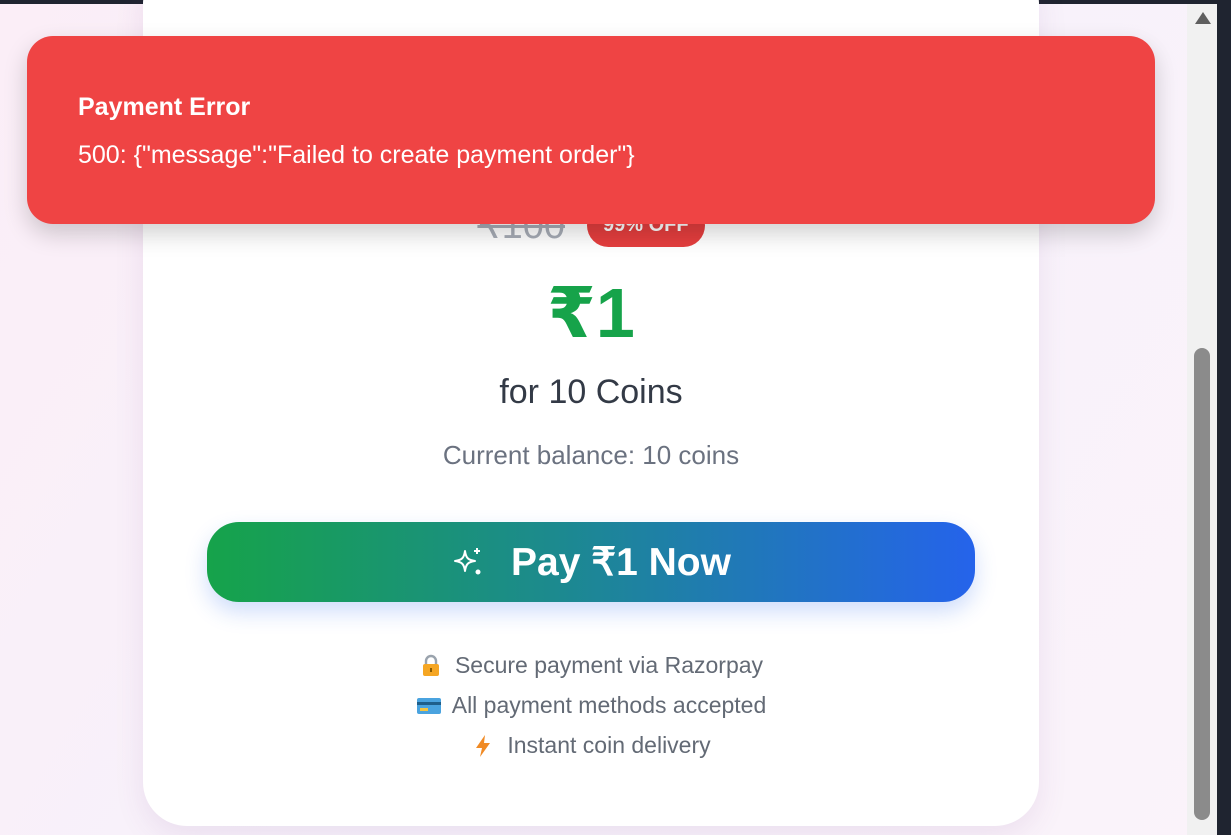 This screenshot has width=1231, height=835. Describe the element at coordinates (483, 746) in the screenshot. I see `lightning-icon` at that location.